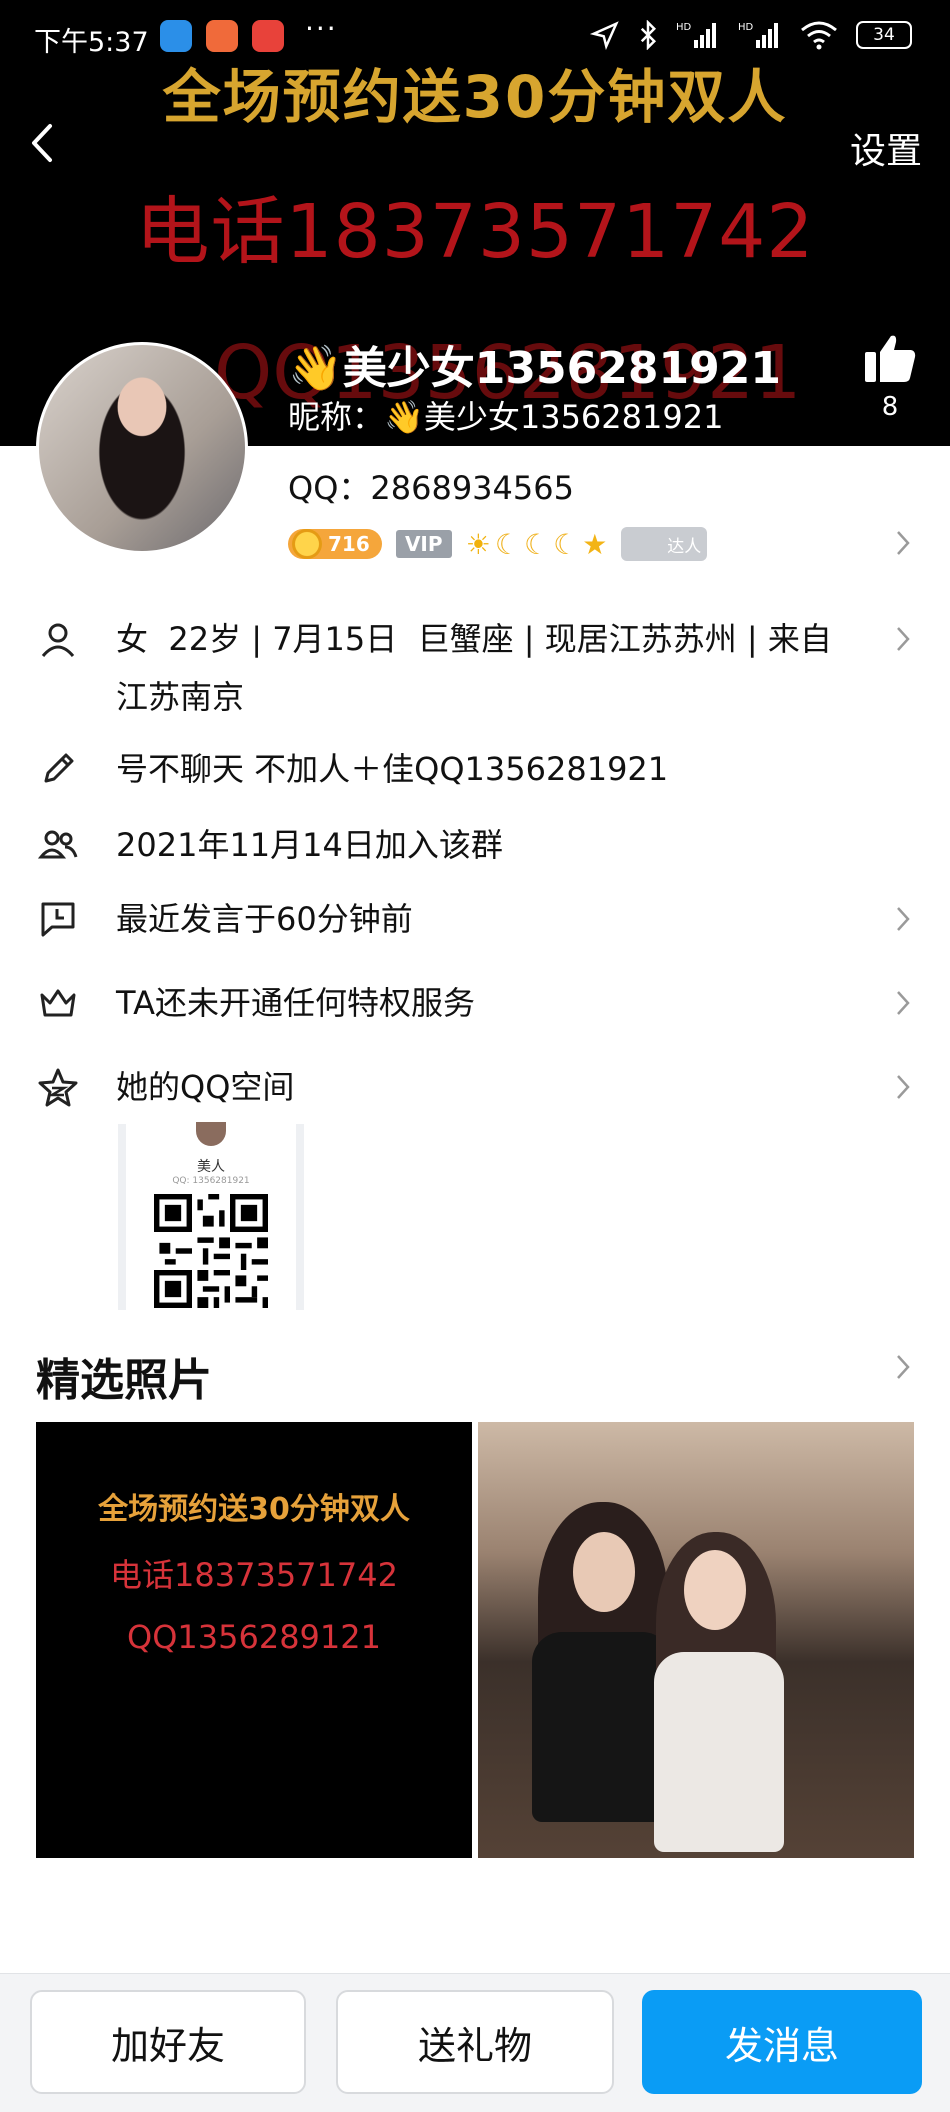  I want to click on nickname-title: 👋美少女1356281921, so click(534, 368).